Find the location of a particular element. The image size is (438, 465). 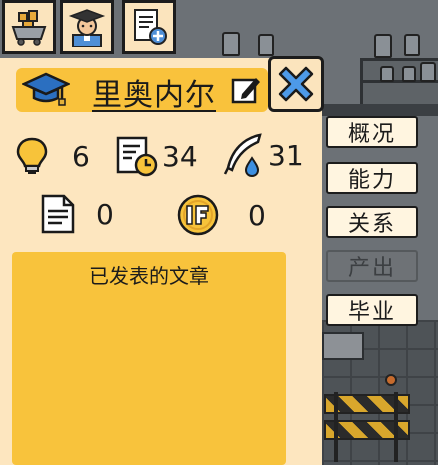

clipboard-clock-icon is located at coordinates (137, 156).